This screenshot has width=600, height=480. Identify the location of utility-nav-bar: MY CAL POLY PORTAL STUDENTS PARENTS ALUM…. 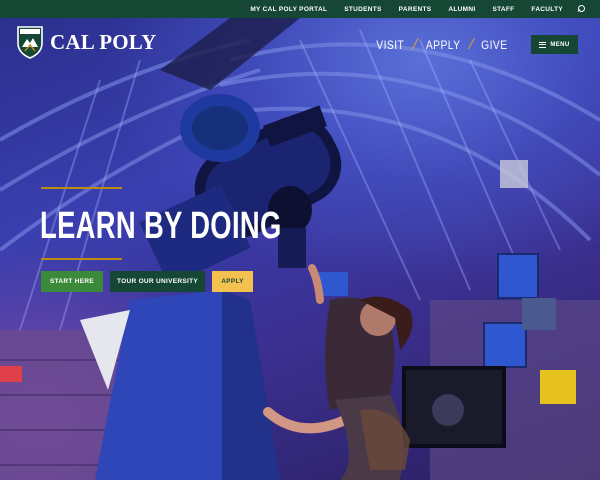
(300, 9).